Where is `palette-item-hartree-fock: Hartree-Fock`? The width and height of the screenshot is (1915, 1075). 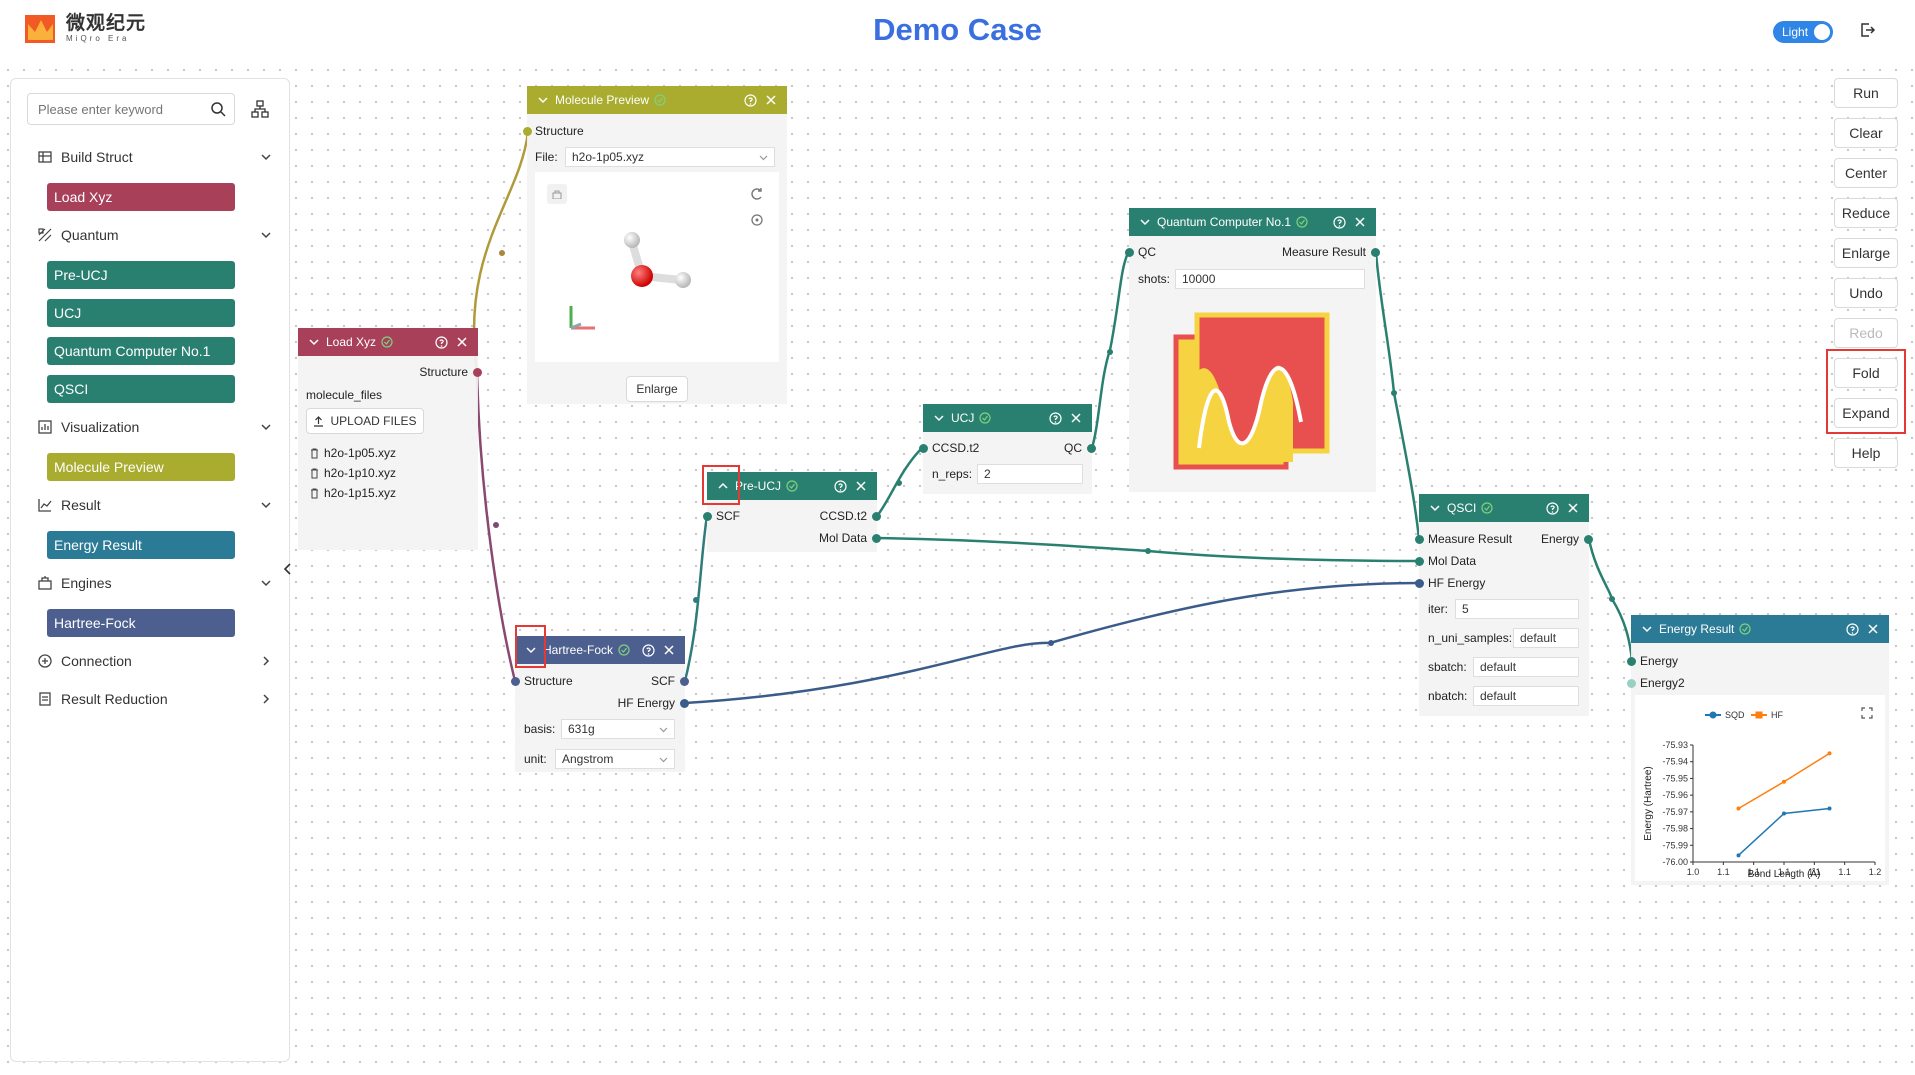
palette-item-hartree-fock: Hartree-Fock is located at coordinates (141, 623).